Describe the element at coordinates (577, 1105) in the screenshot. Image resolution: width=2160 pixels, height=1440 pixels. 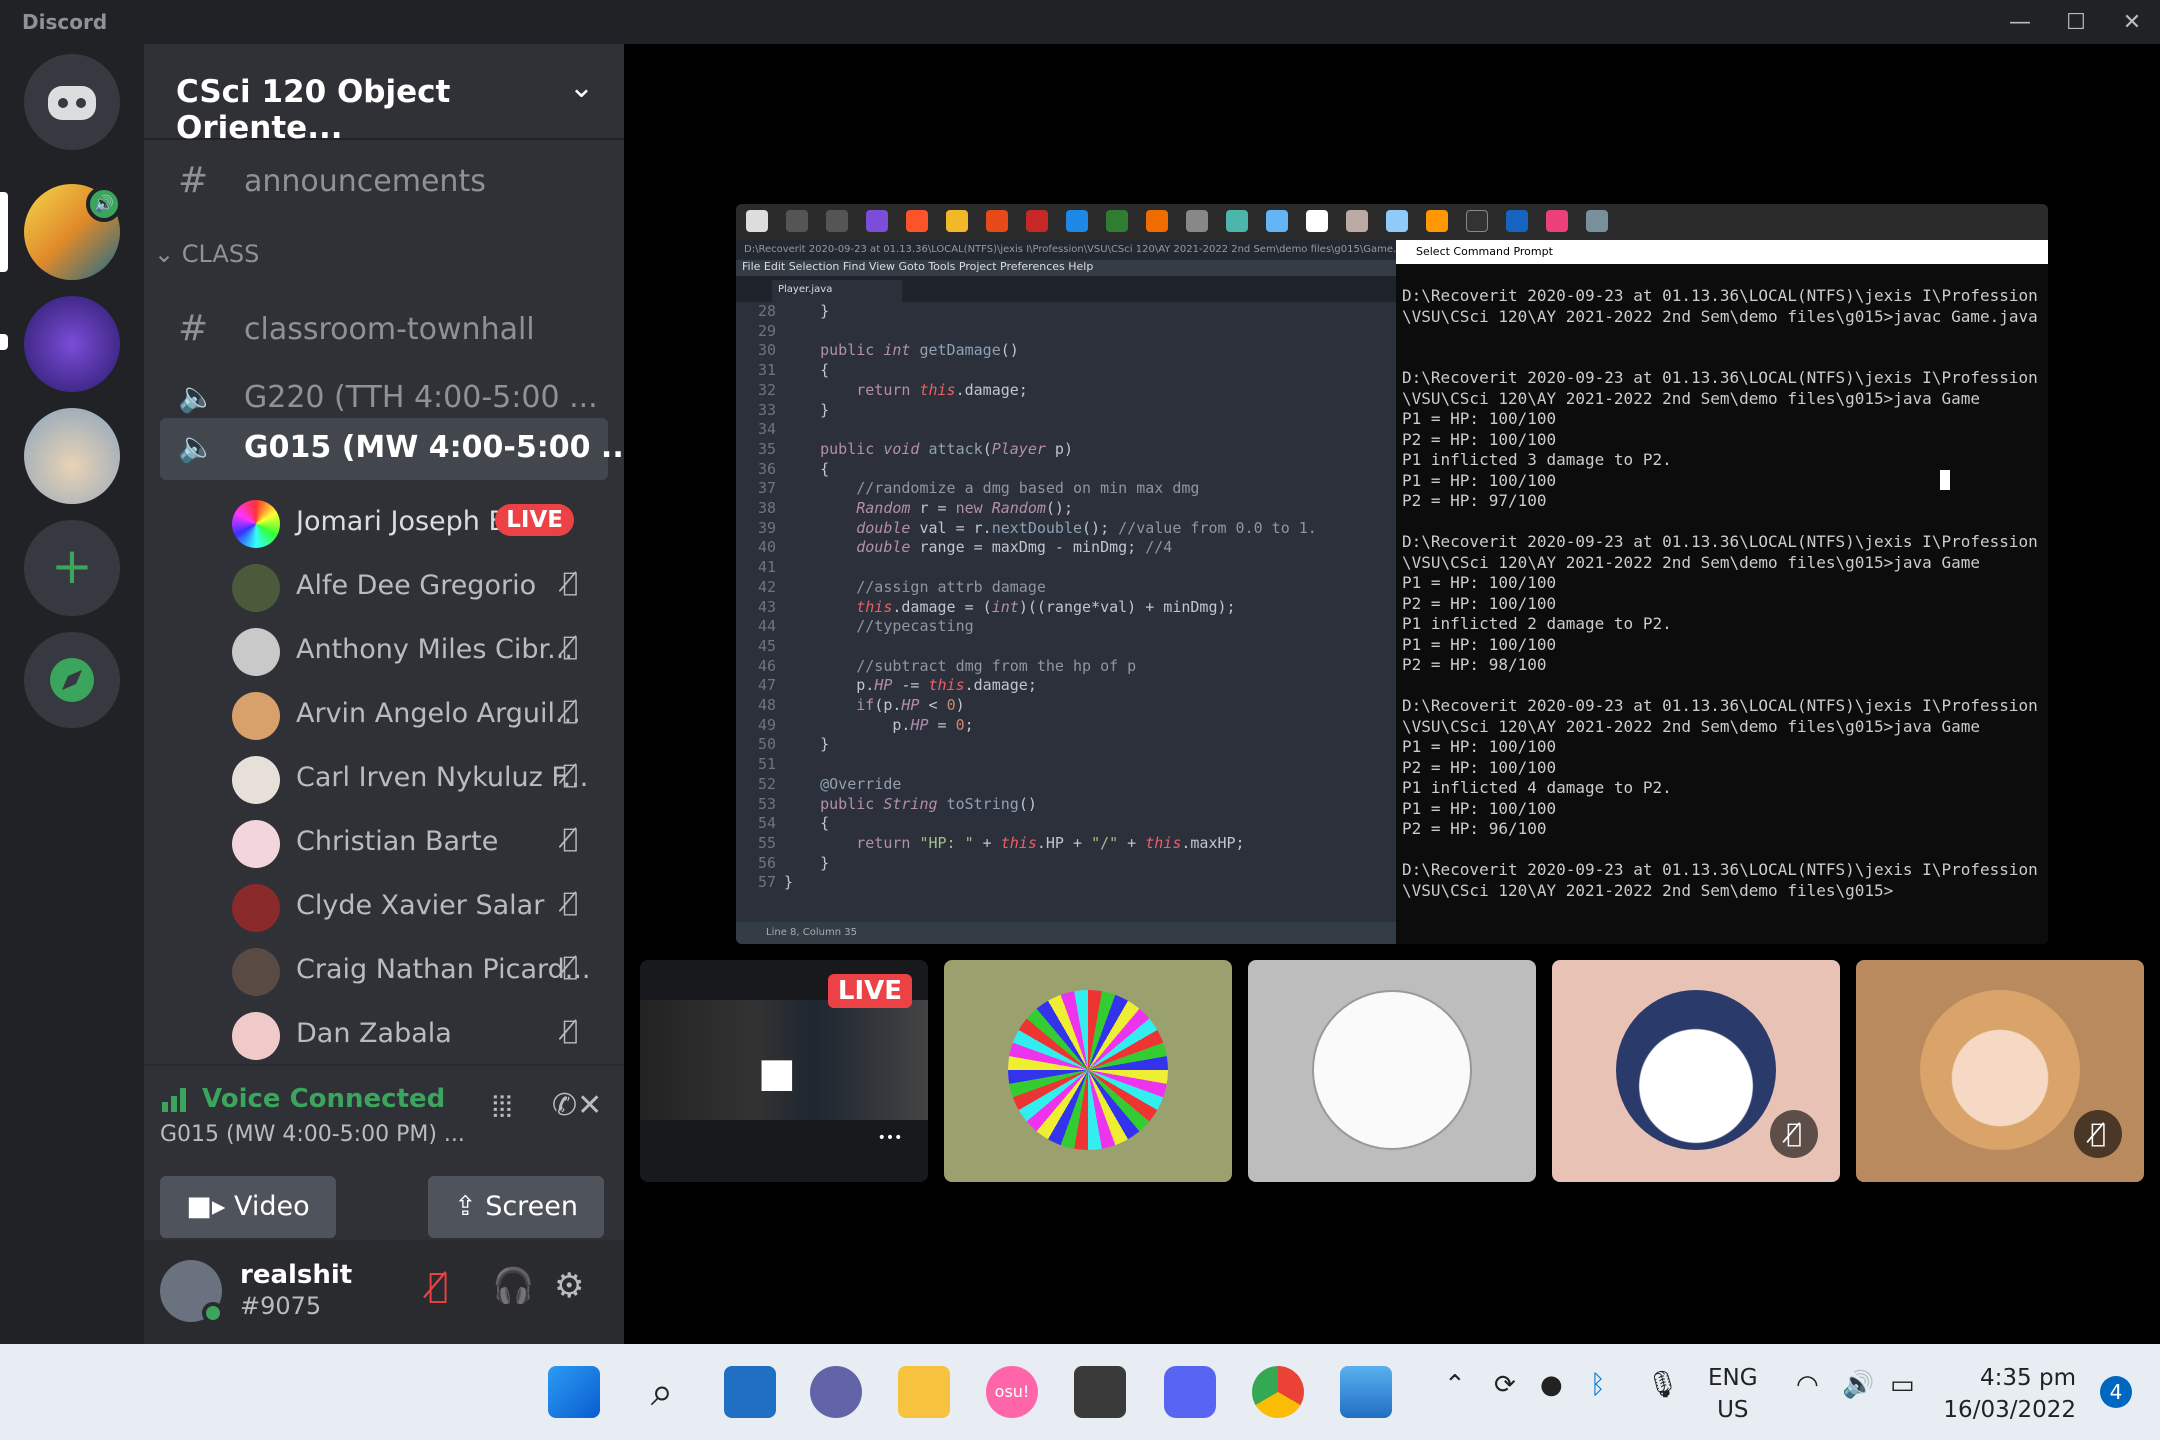
I see `disconnect-icon: ✆✕` at that location.